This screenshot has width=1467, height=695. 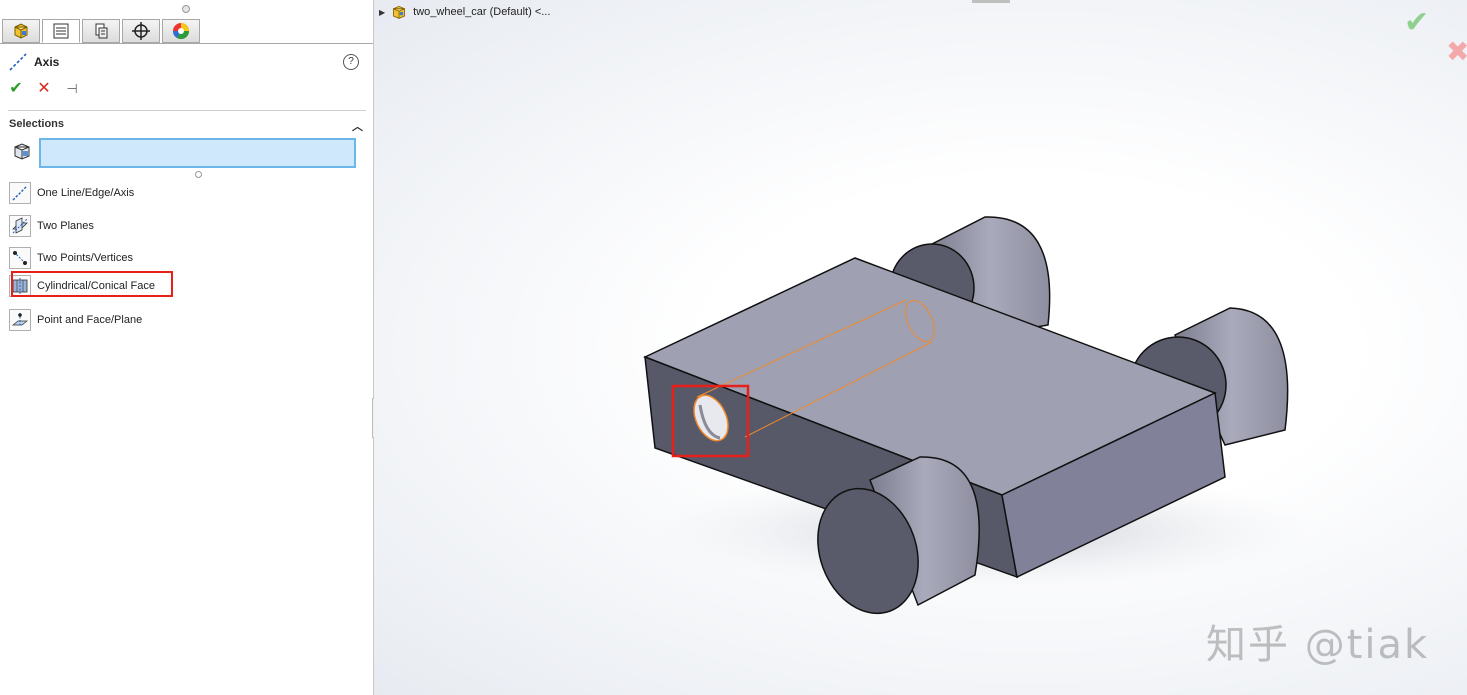 I want to click on tab-dimxpert-manager, so click(x=141, y=31).